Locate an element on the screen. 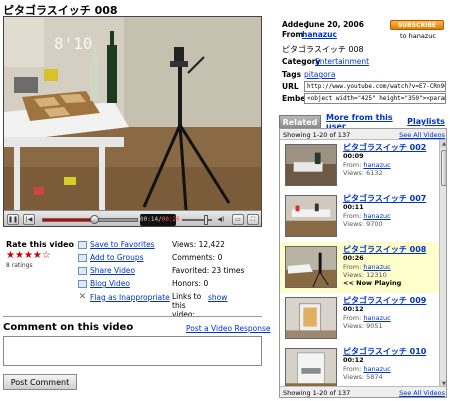  flag-button: ✕ Flag as Inappropriate is located at coordinates (124, 297).